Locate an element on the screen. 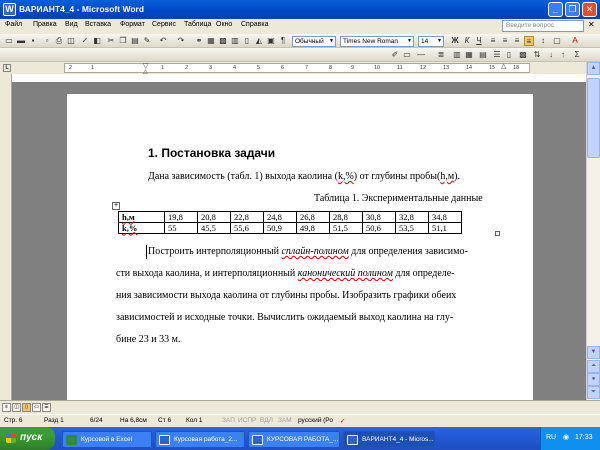  drawing-icon: ◭ is located at coordinates (259, 41).